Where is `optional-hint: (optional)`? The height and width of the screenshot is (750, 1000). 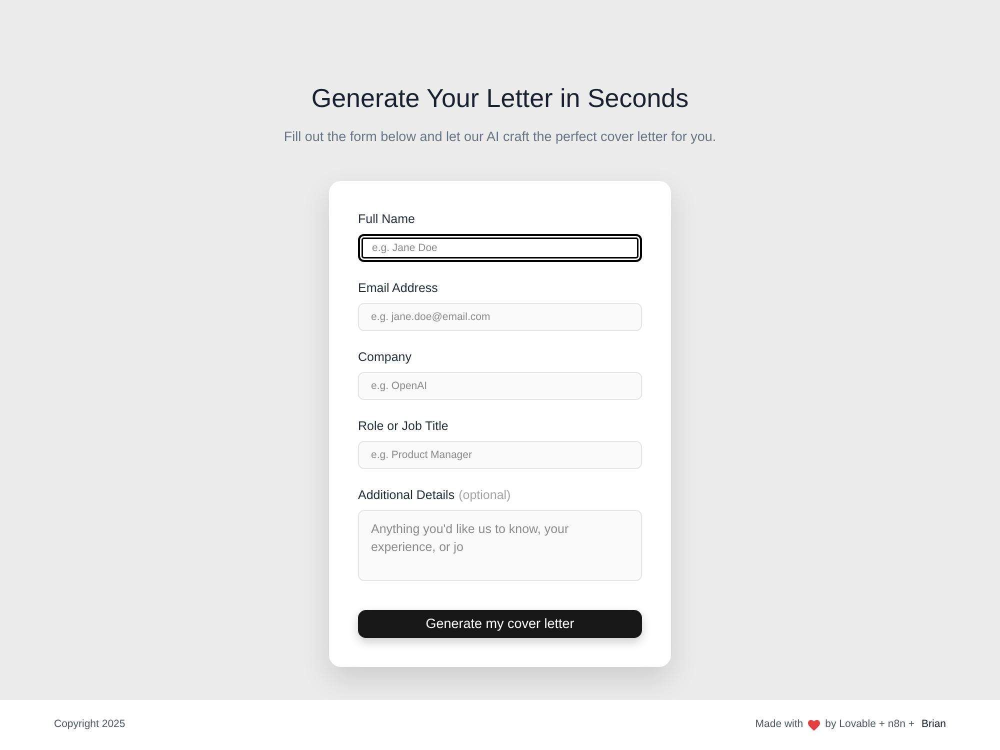 optional-hint: (optional) is located at coordinates (484, 495).